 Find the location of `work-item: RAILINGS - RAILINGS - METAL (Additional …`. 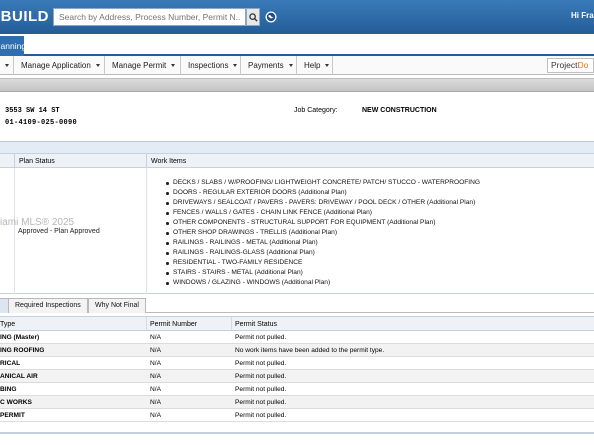

work-item: RAILINGS - RAILINGS - METAL (Additional … is located at coordinates (322, 243).